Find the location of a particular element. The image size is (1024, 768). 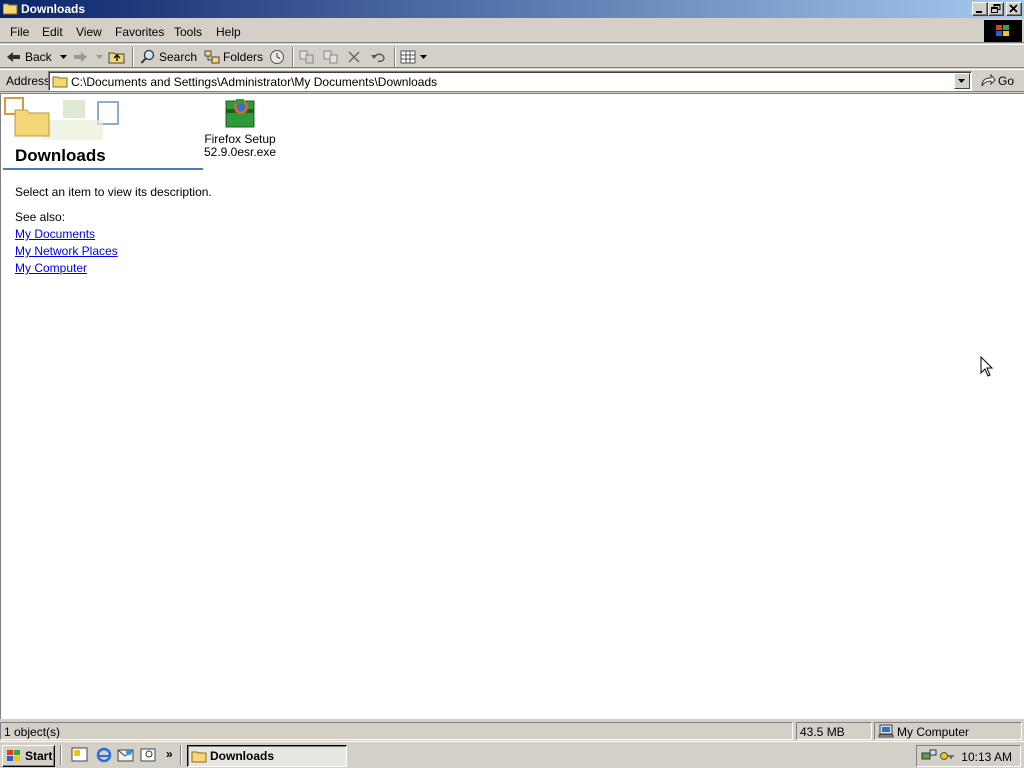

window-title: Downloads is located at coordinates (53, 9).